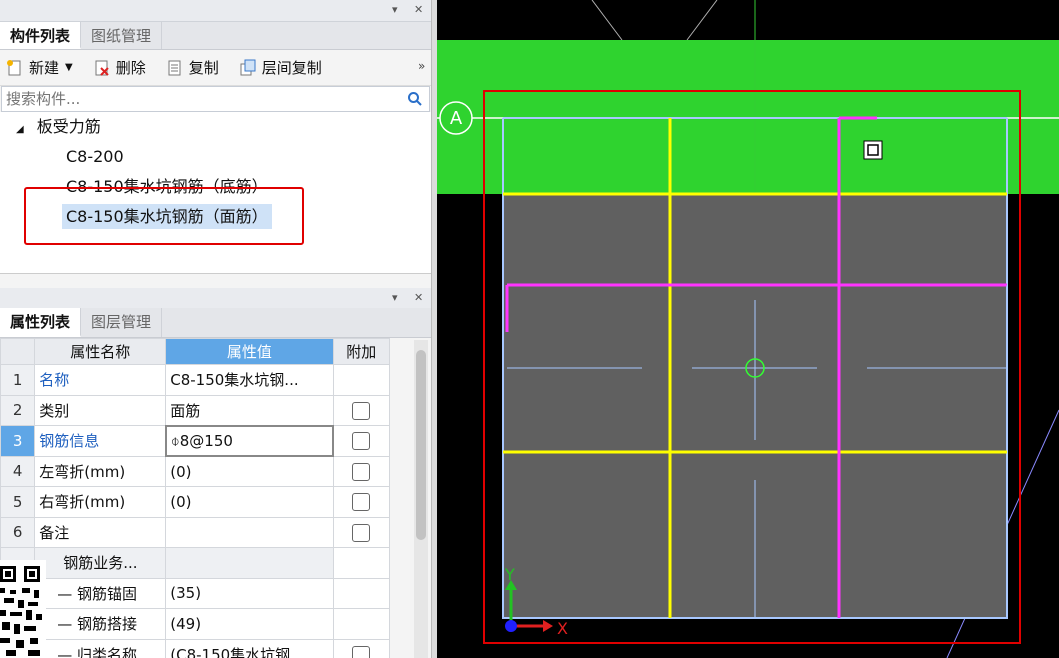 The image size is (1059, 658). Describe the element at coordinates (280, 67) in the screenshot. I see `floor-copy-button: 层间复制` at that location.